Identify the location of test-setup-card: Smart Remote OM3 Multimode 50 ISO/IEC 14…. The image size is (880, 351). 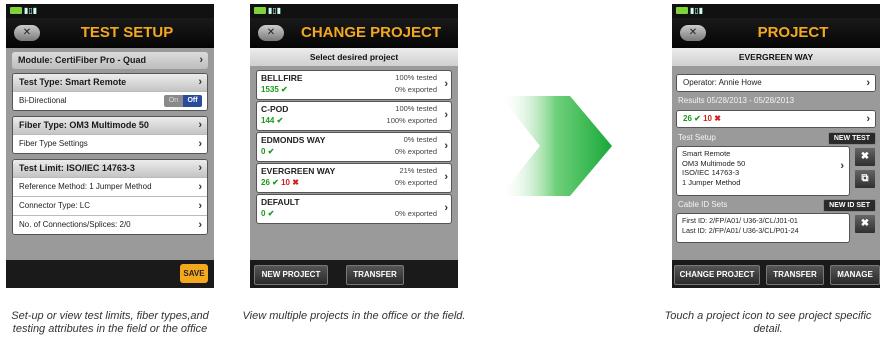
(763, 171).